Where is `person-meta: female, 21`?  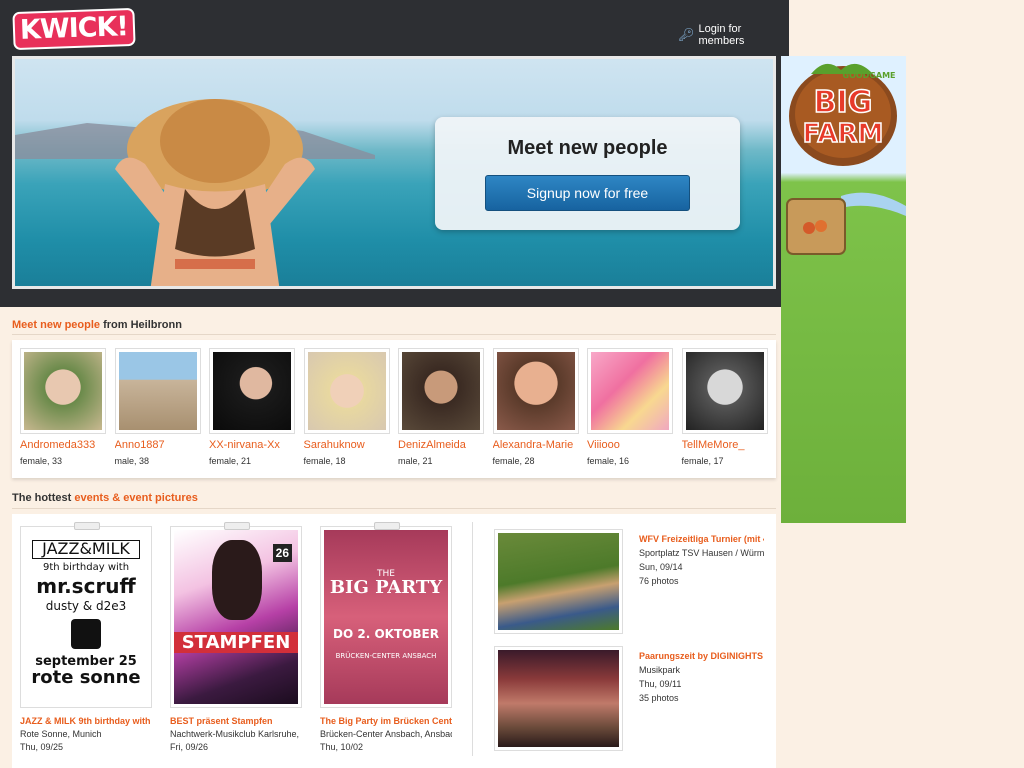
person-meta: female, 21 is located at coordinates (230, 461).